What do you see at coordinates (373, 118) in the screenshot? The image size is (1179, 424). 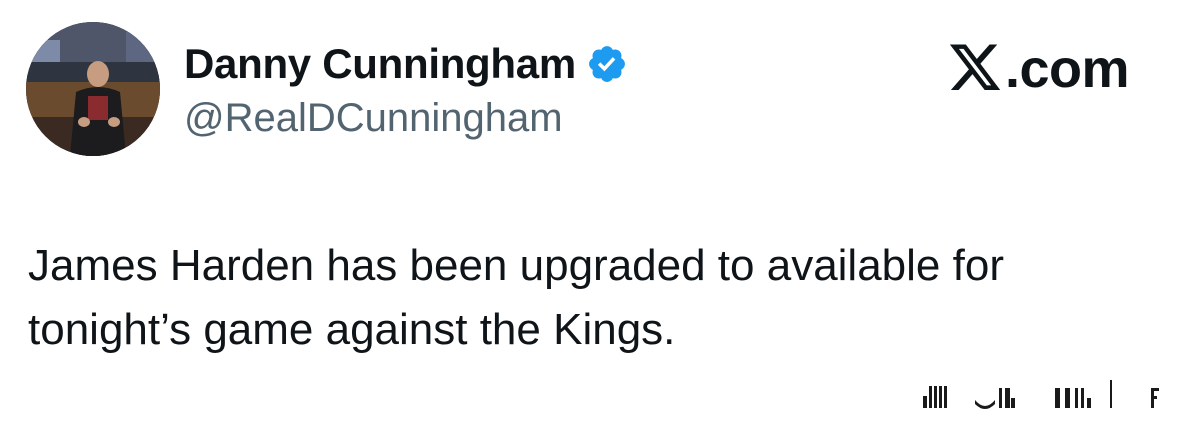 I see `author-handle: @RealDCunningham` at bounding box center [373, 118].